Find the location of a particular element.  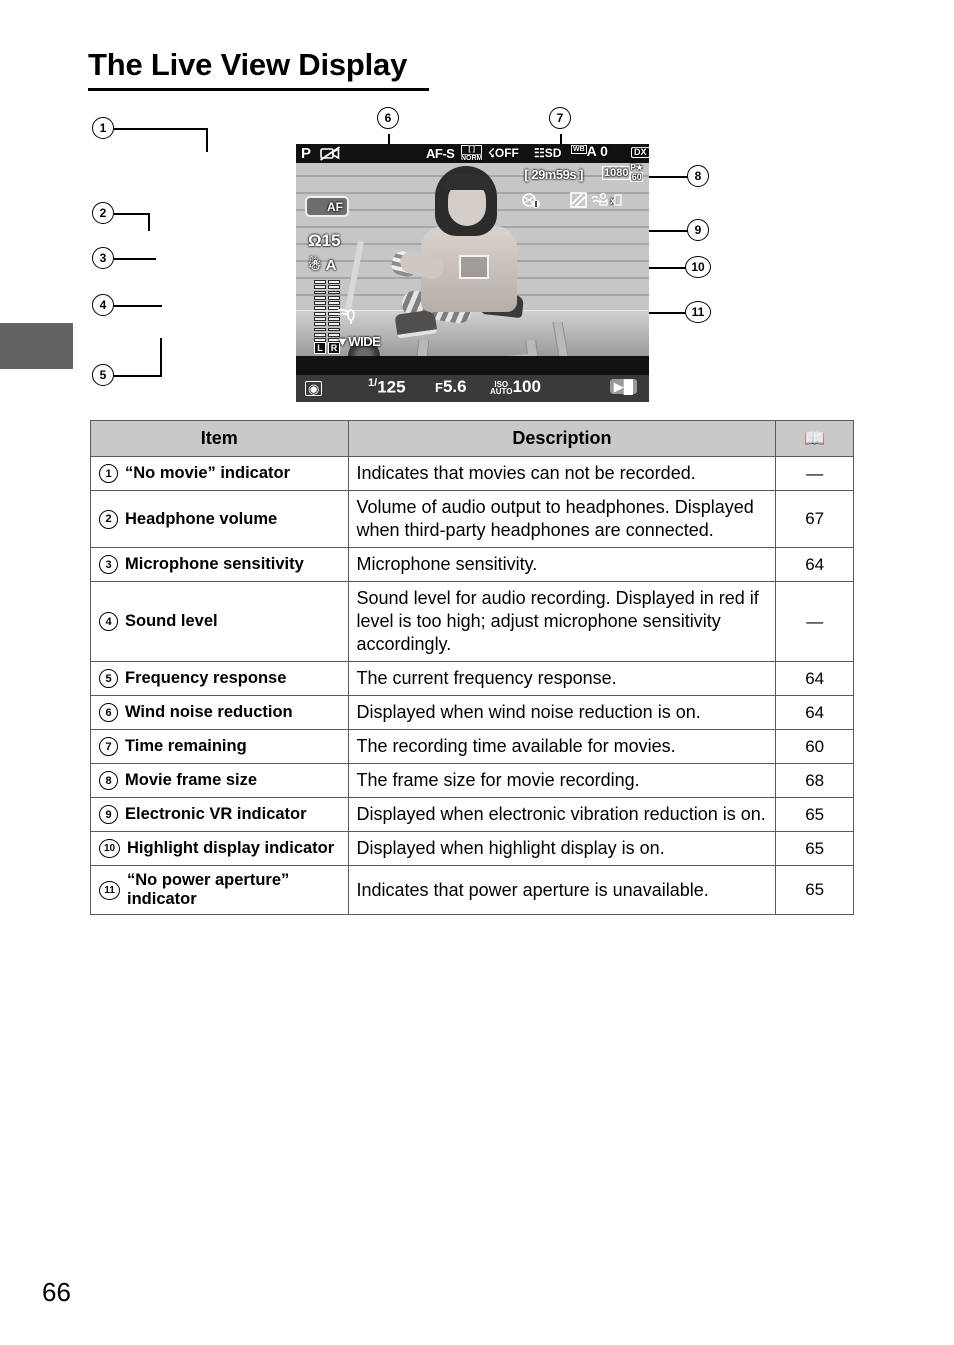

leader-line-5-h is located at coordinates (138, 376).